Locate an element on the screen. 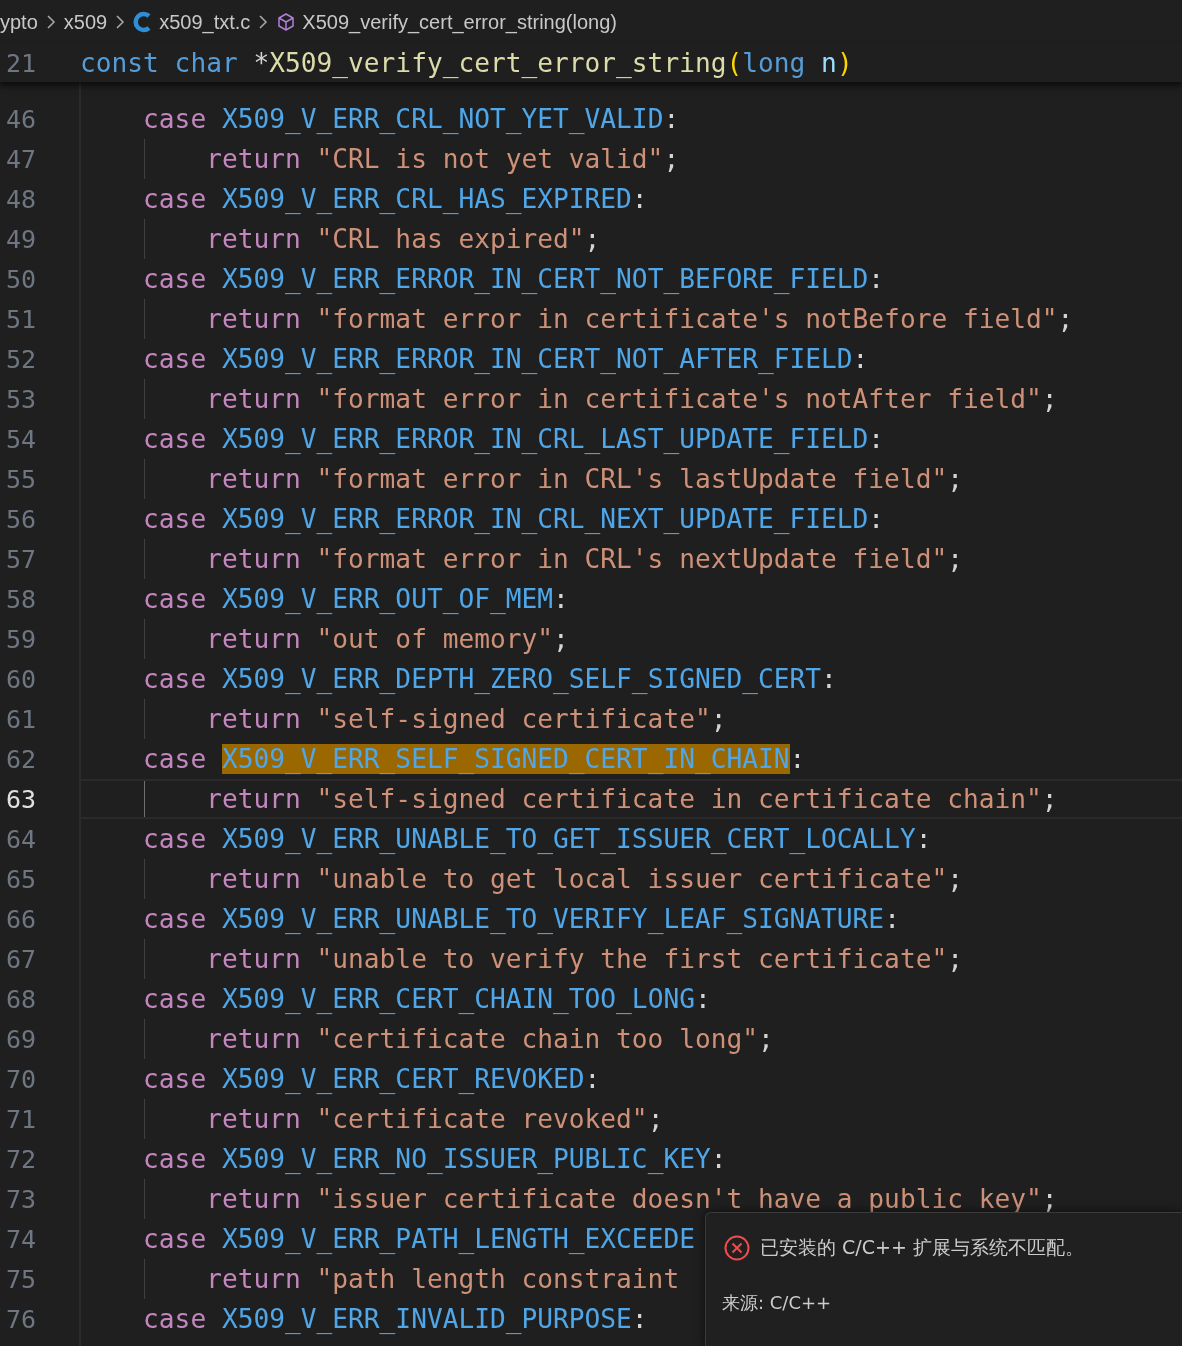 This screenshot has height=1346, width=1182. line-number: 57 is located at coordinates (20, 559).